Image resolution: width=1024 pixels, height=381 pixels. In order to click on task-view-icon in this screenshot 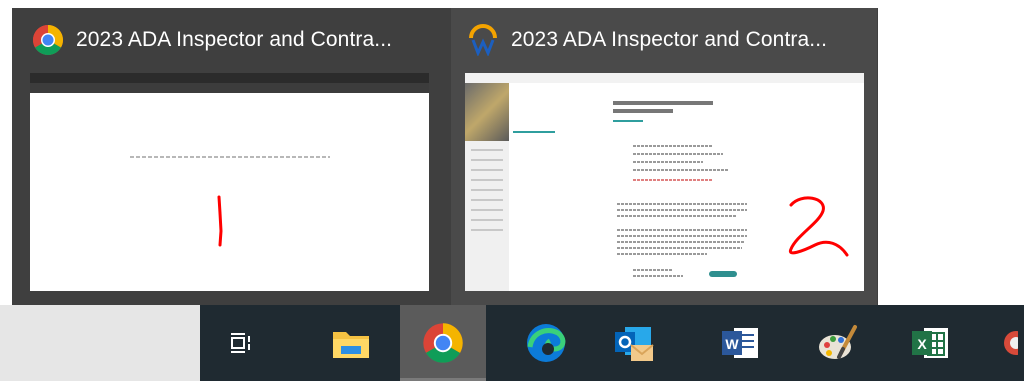, I will do `click(240, 343)`.